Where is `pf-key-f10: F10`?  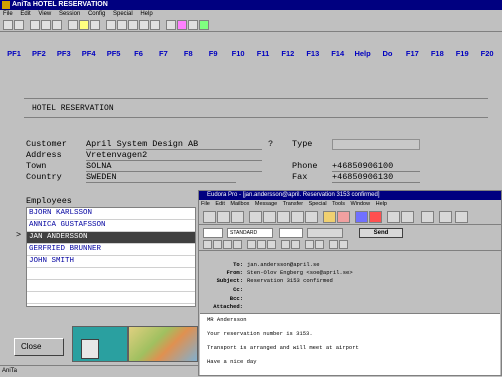
pf-key-f10: F10 is located at coordinates (238, 54).